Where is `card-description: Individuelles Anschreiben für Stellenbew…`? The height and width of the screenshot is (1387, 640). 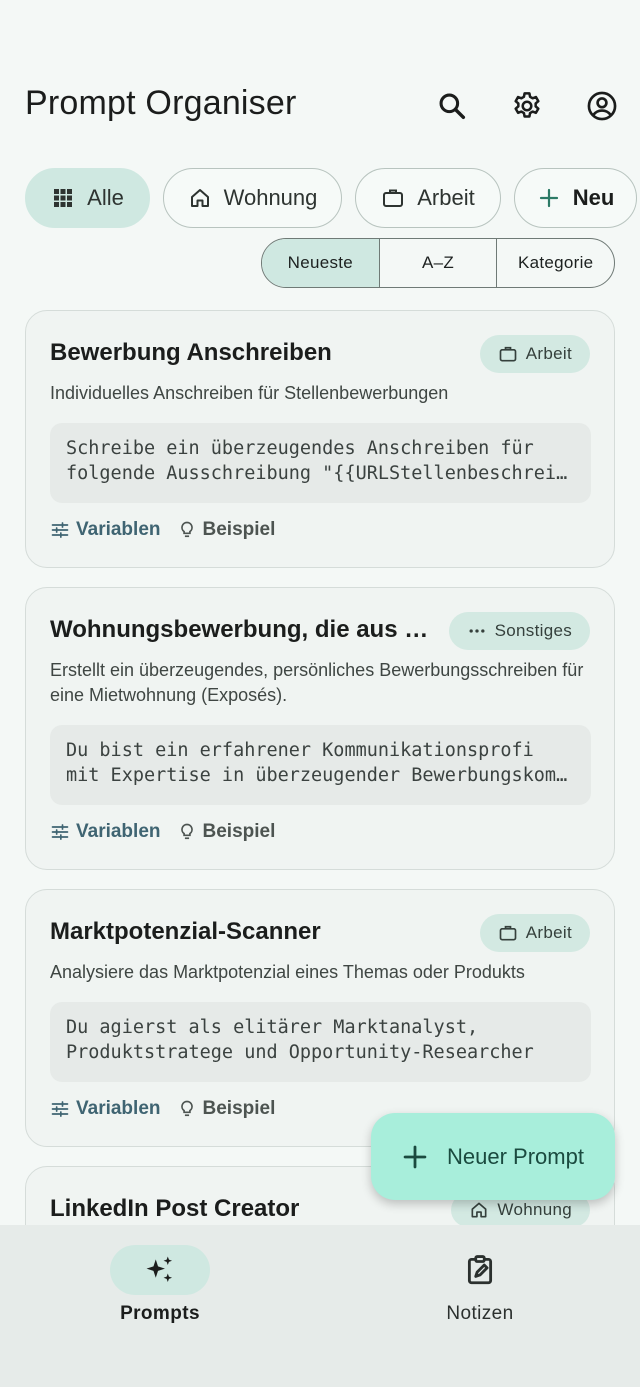 card-description: Individuelles Anschreiben für Stellenbew… is located at coordinates (249, 393).